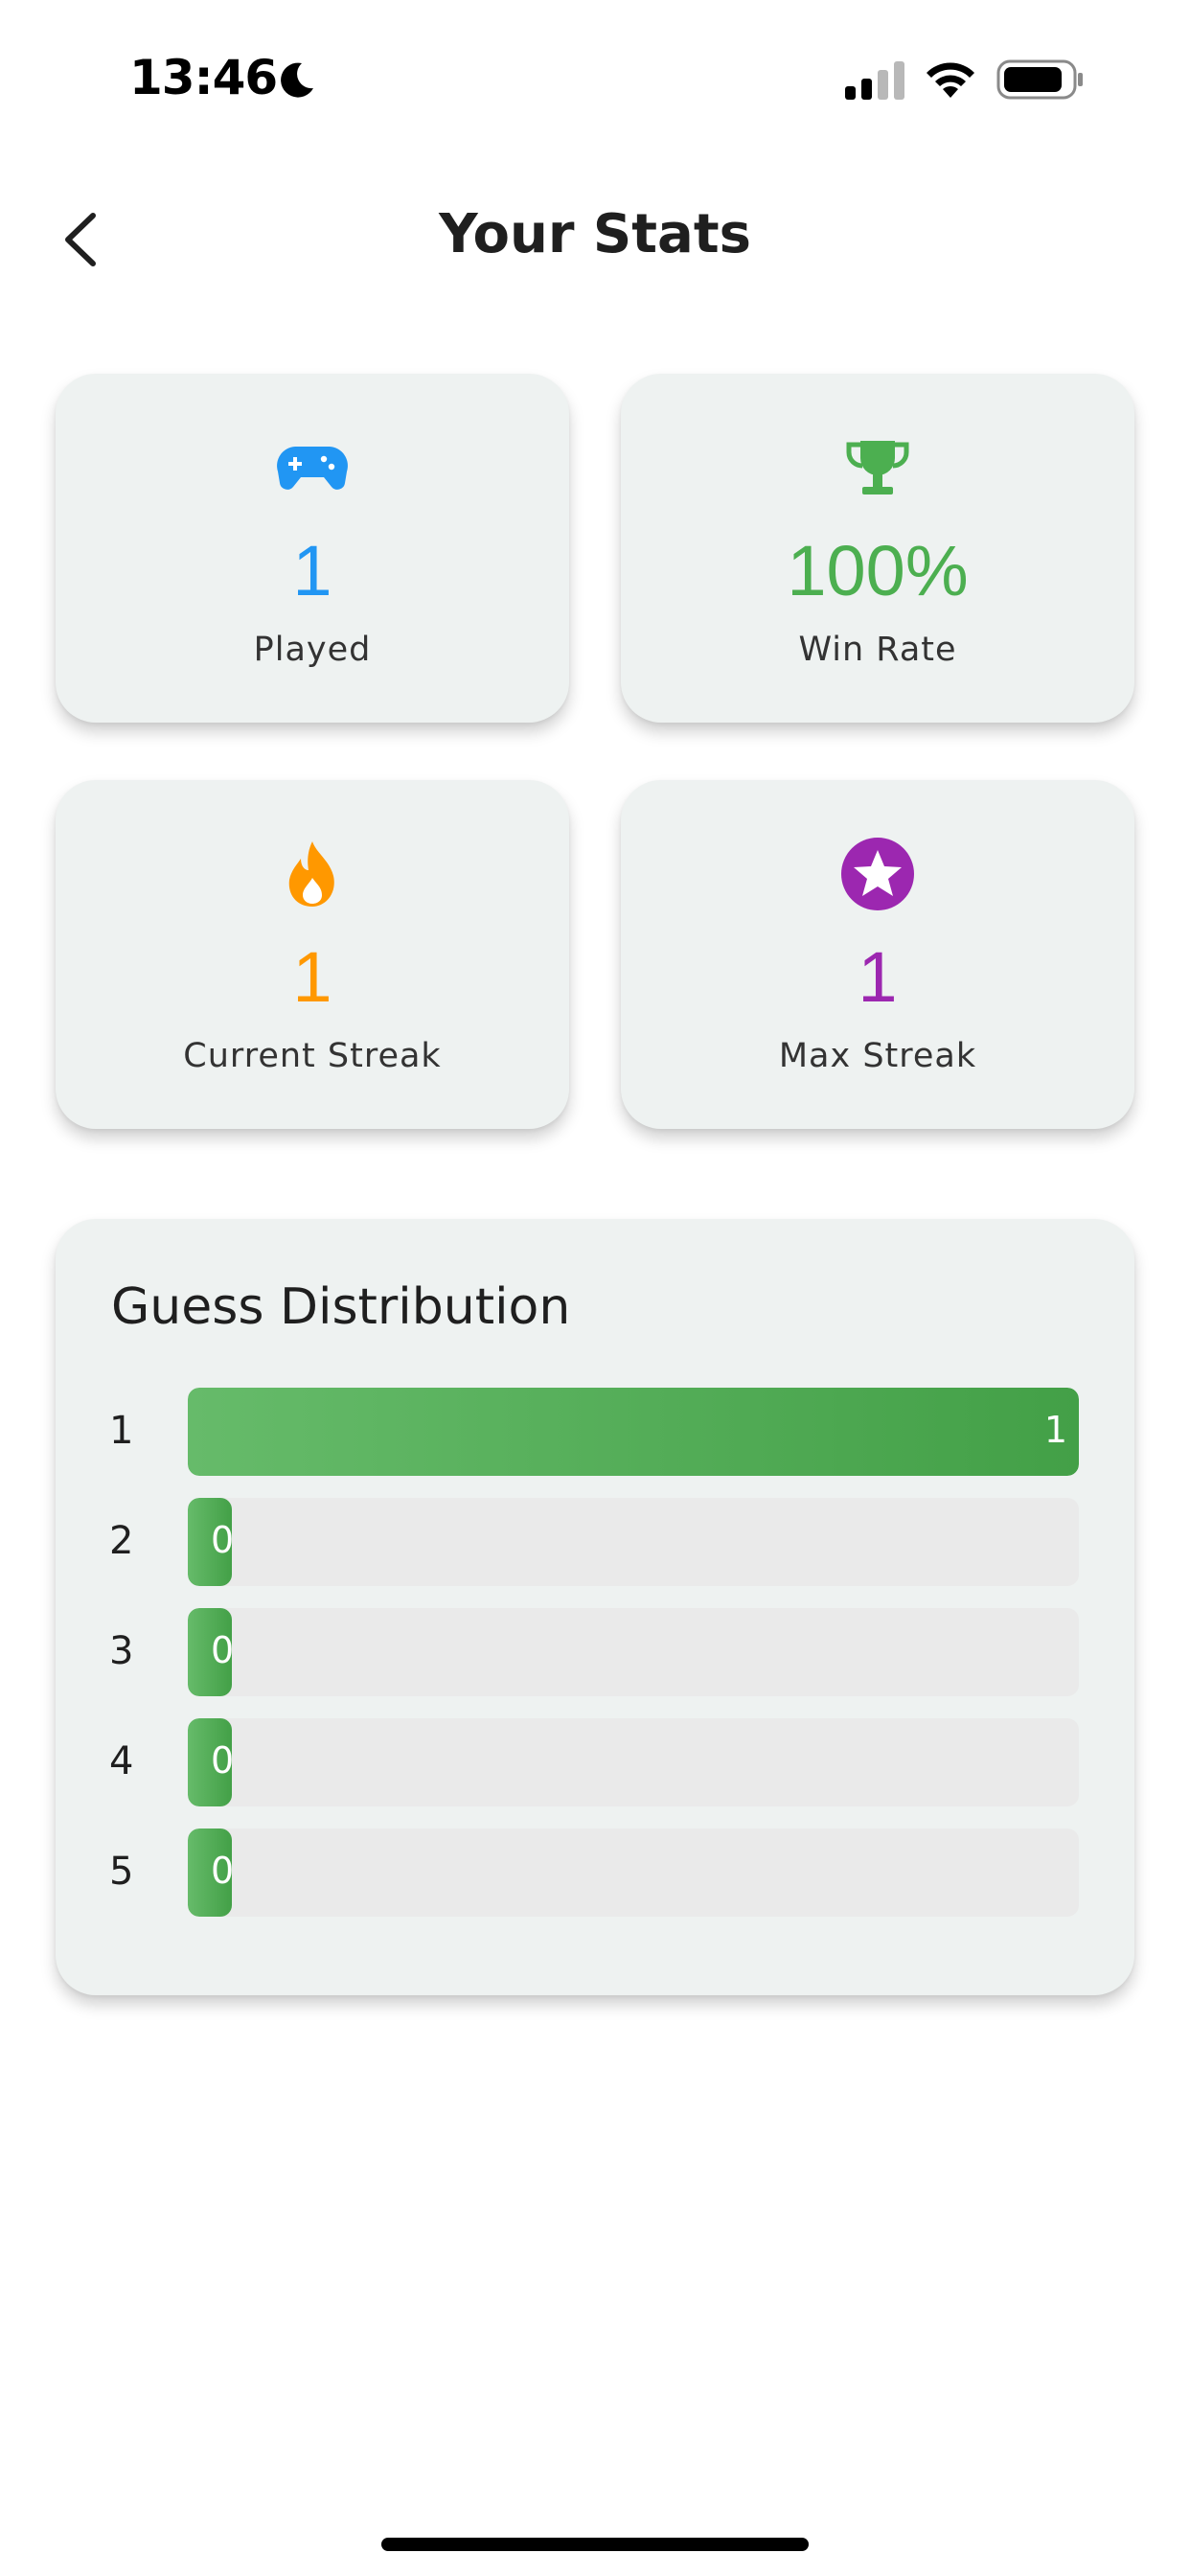  What do you see at coordinates (595, 2544) in the screenshot?
I see `home-indicator` at bounding box center [595, 2544].